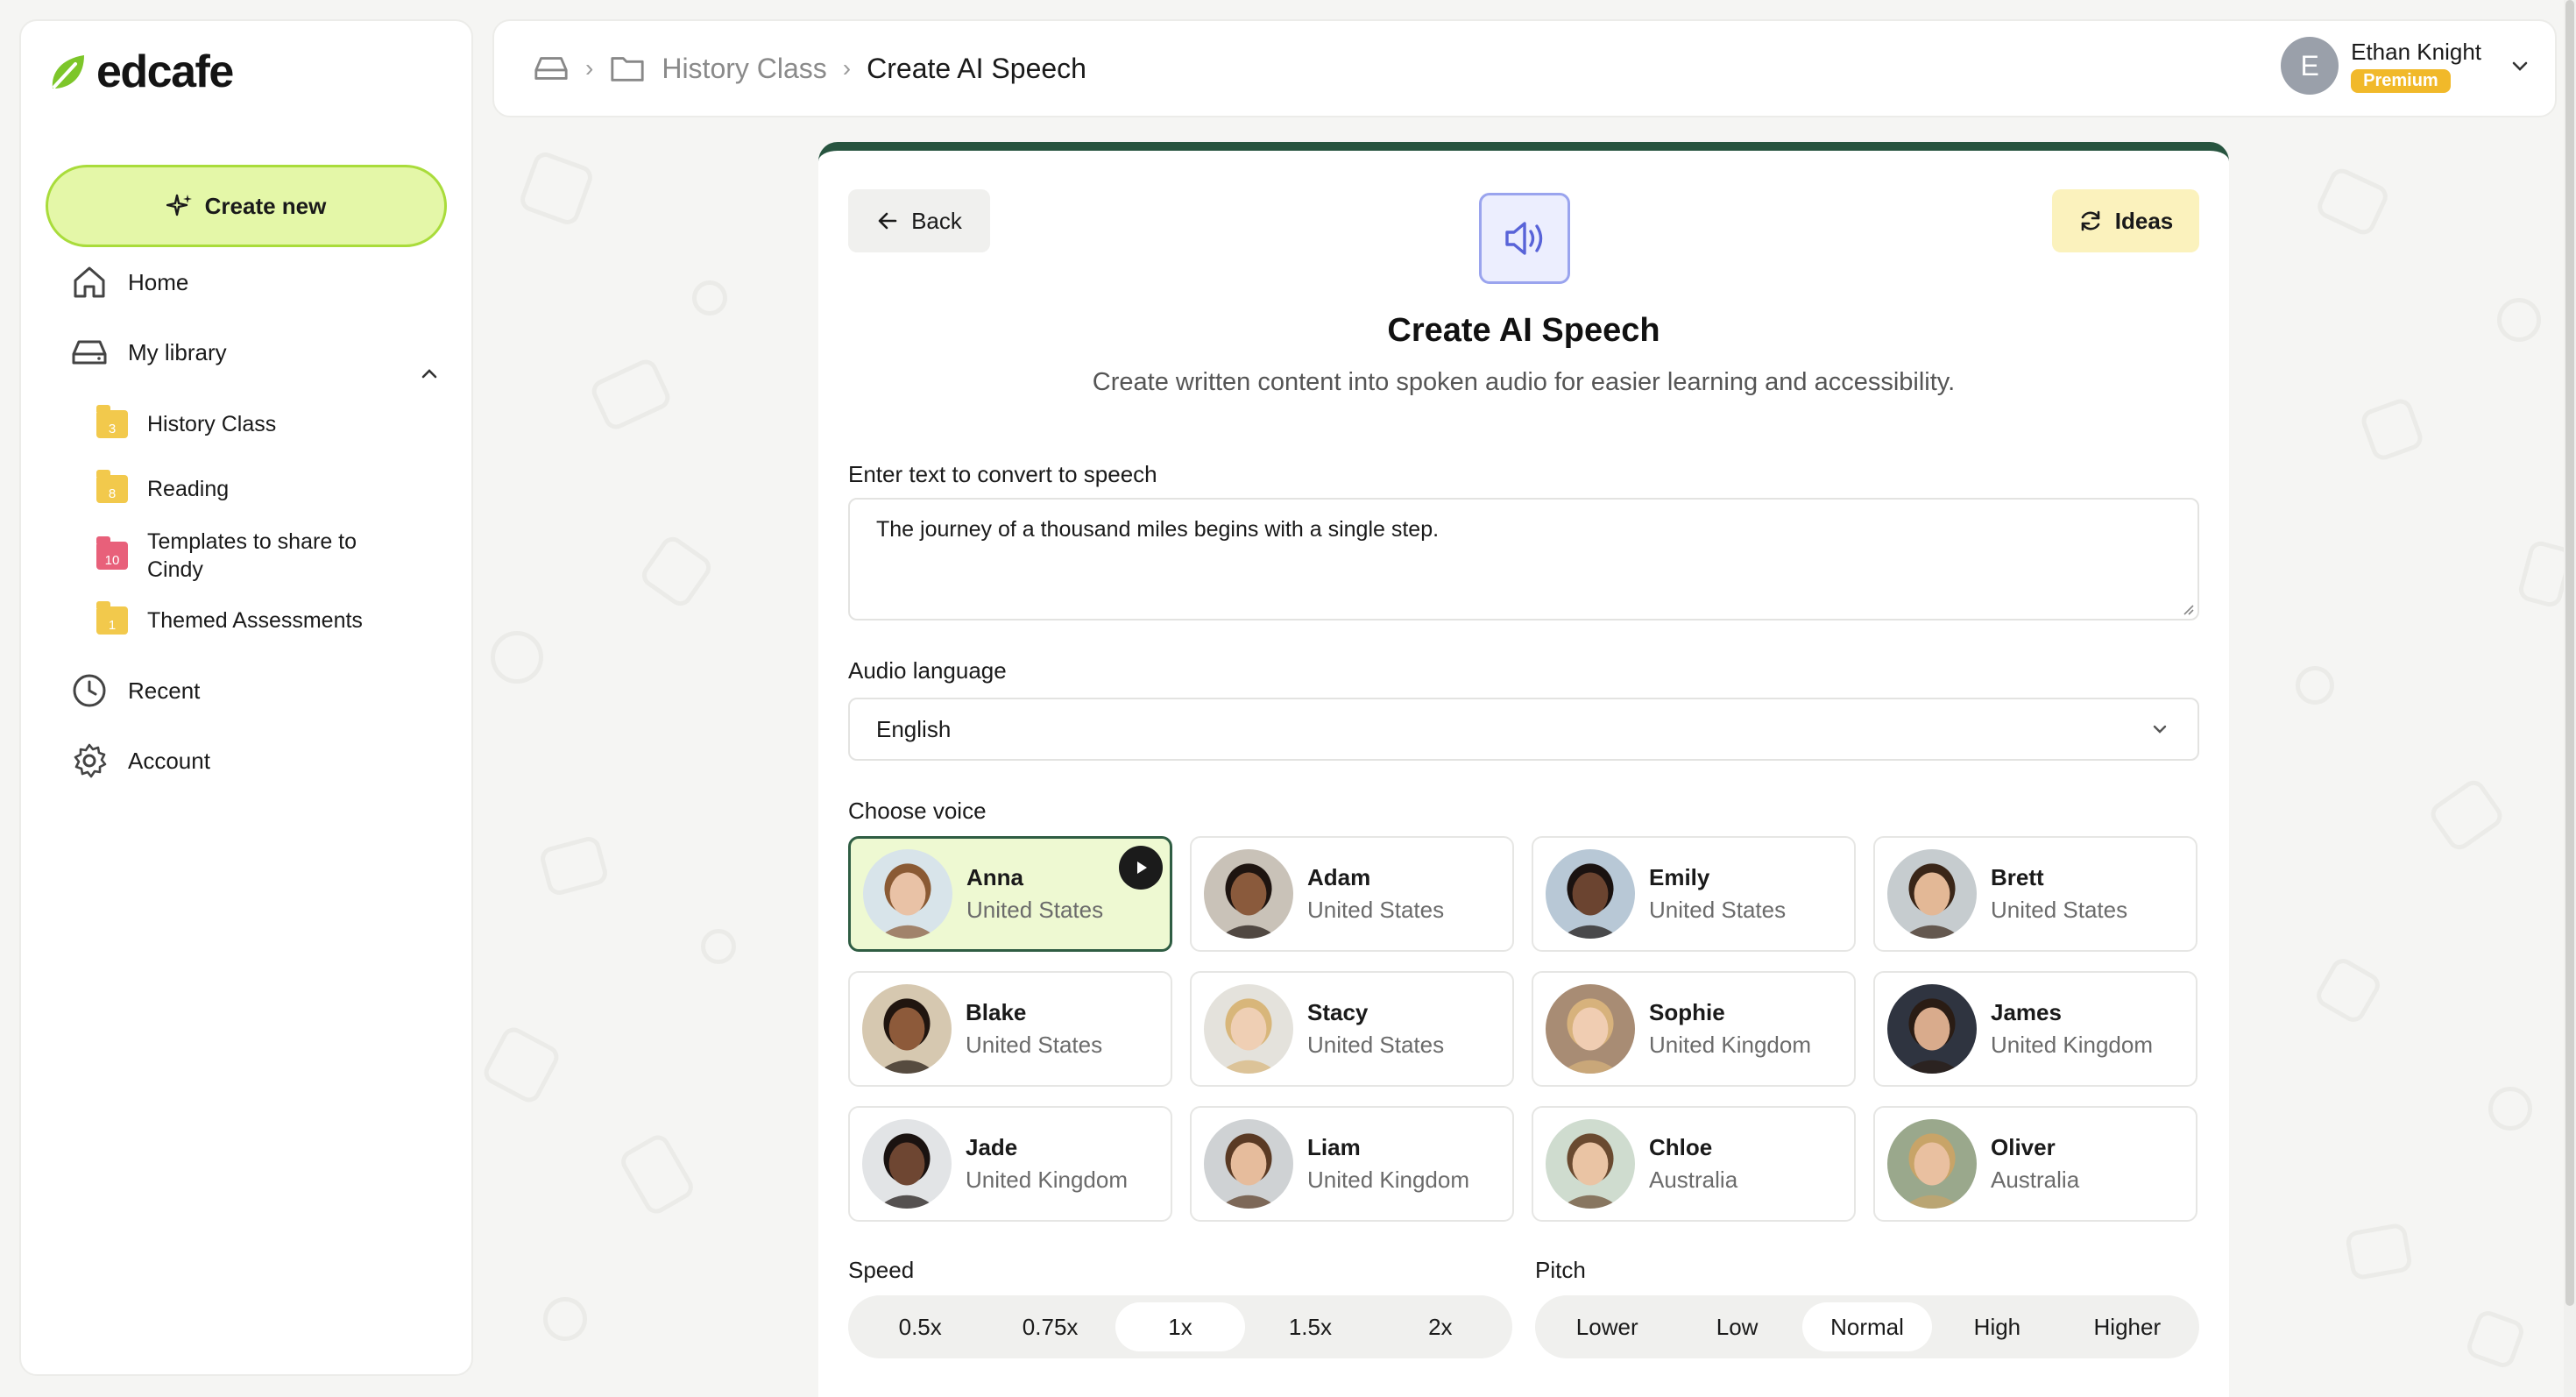 This screenshot has height=1397, width=2576. Describe the element at coordinates (2406, 66) in the screenshot. I see `user-menu: E Ethan Knight Premium` at that location.